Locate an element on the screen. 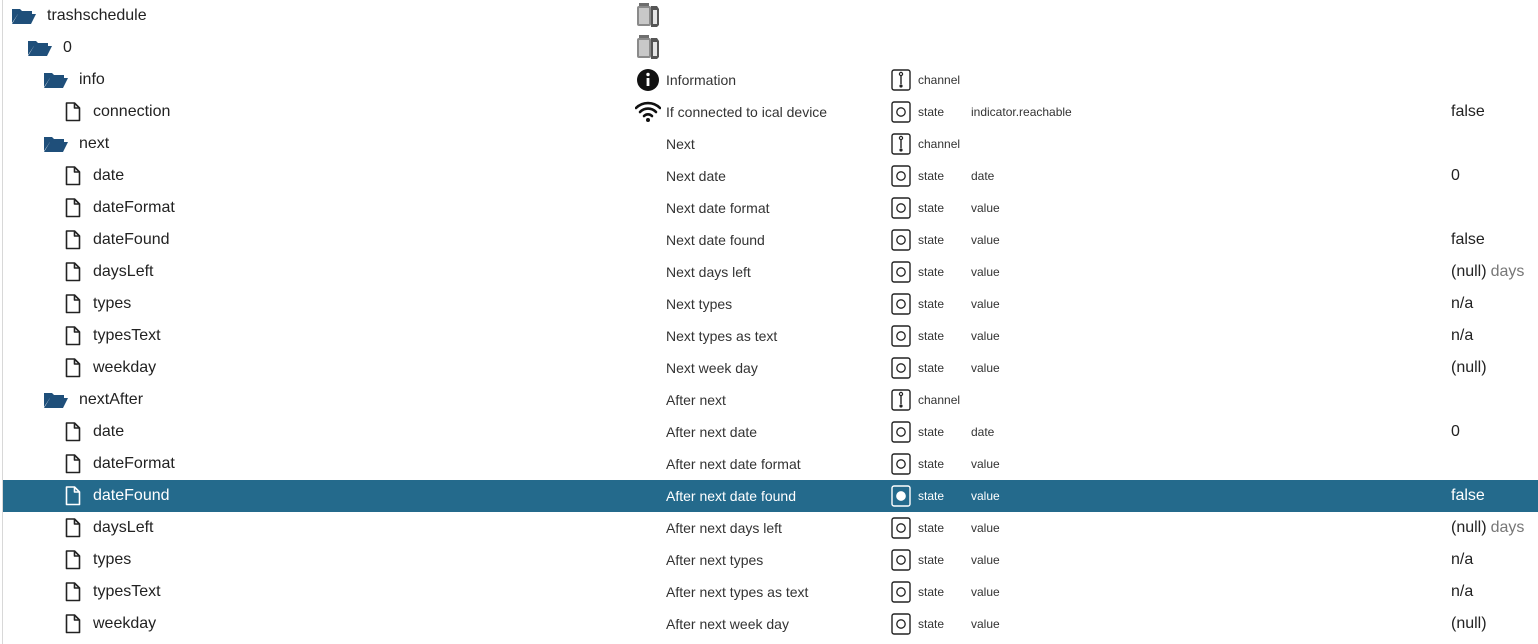  tree-row-dateFound: dateFound Next date found state value false is located at coordinates (770, 240).